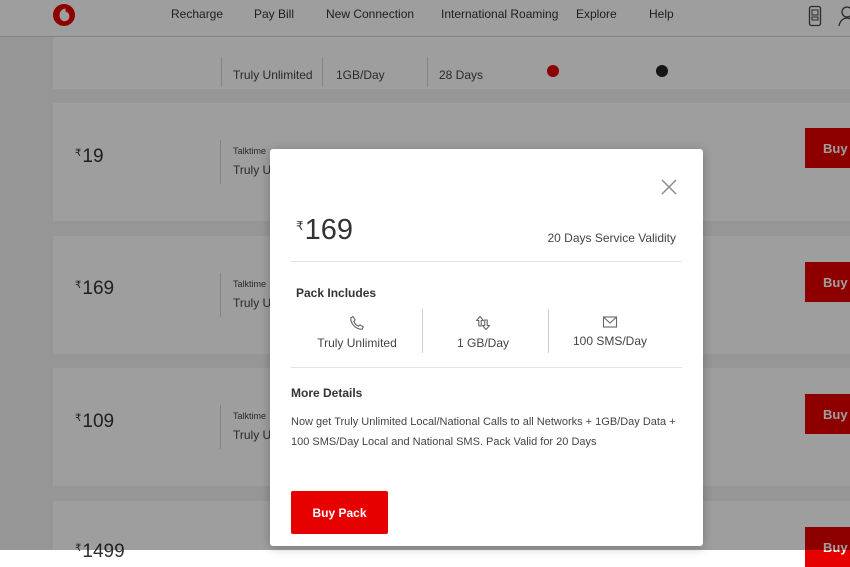 This screenshot has height=567, width=850. Describe the element at coordinates (483, 334) in the screenshot. I see `benefit-data: 1 GB/Day` at that location.